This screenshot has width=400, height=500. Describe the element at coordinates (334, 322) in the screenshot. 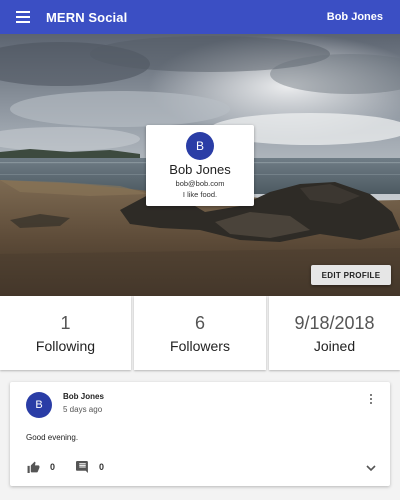

I see `stat-value: 9/18/2018` at that location.